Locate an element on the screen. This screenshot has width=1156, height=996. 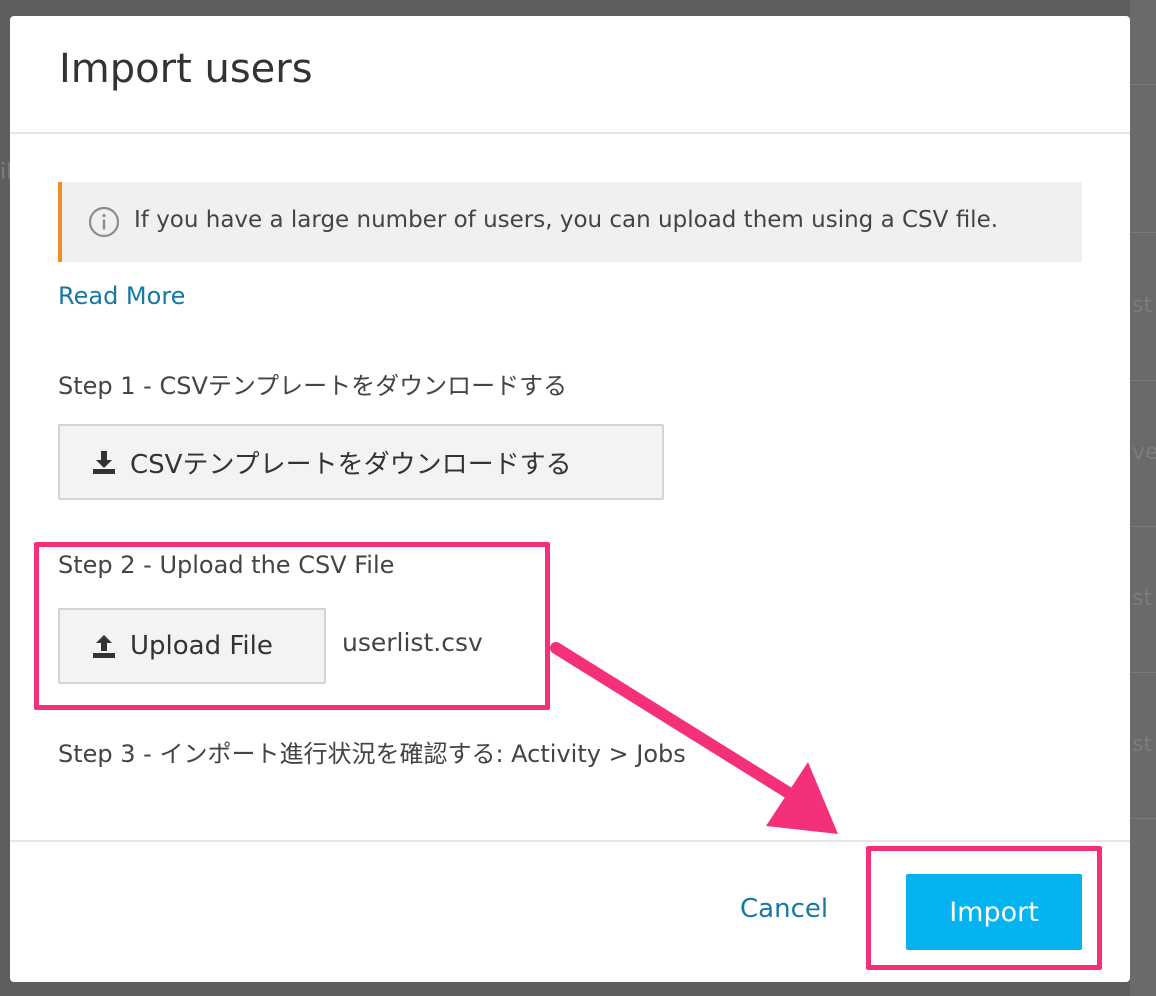
info-circle-icon is located at coordinates (104, 222).